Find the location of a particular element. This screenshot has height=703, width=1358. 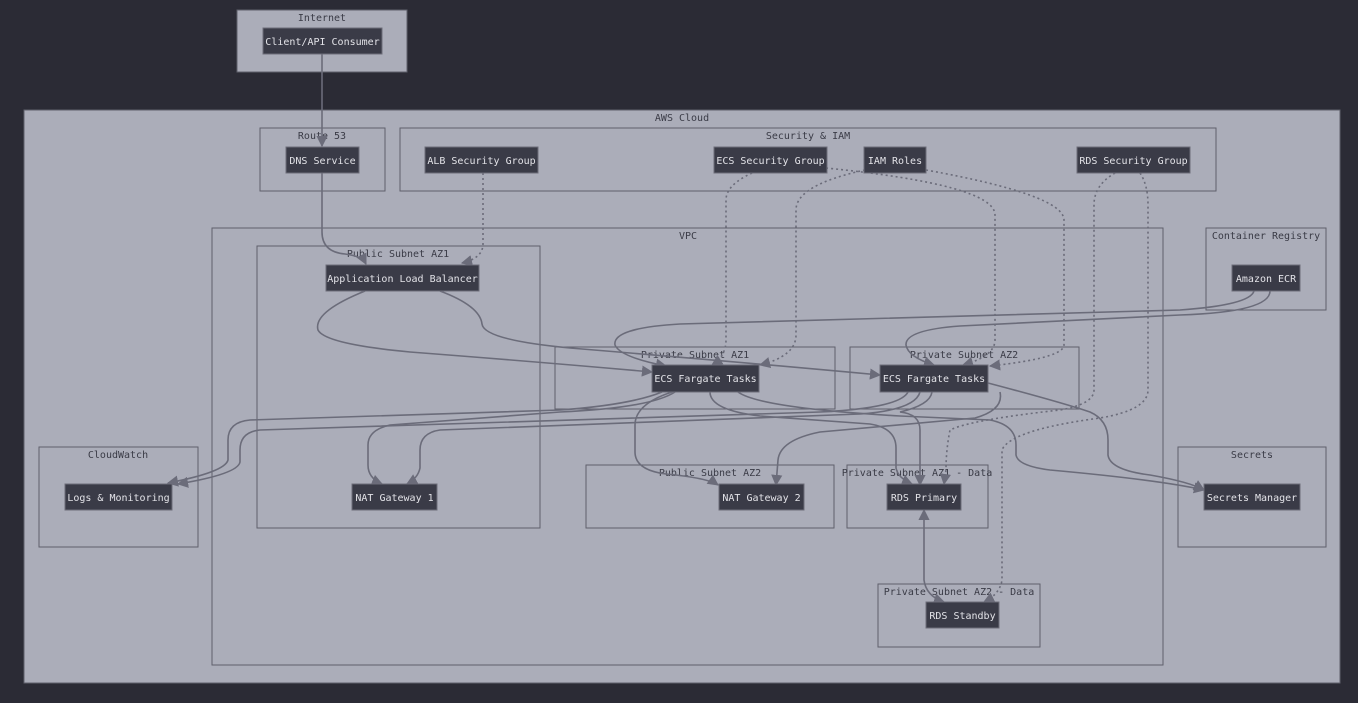

cluster-internet-label: Internet is located at coordinates (322, 18).